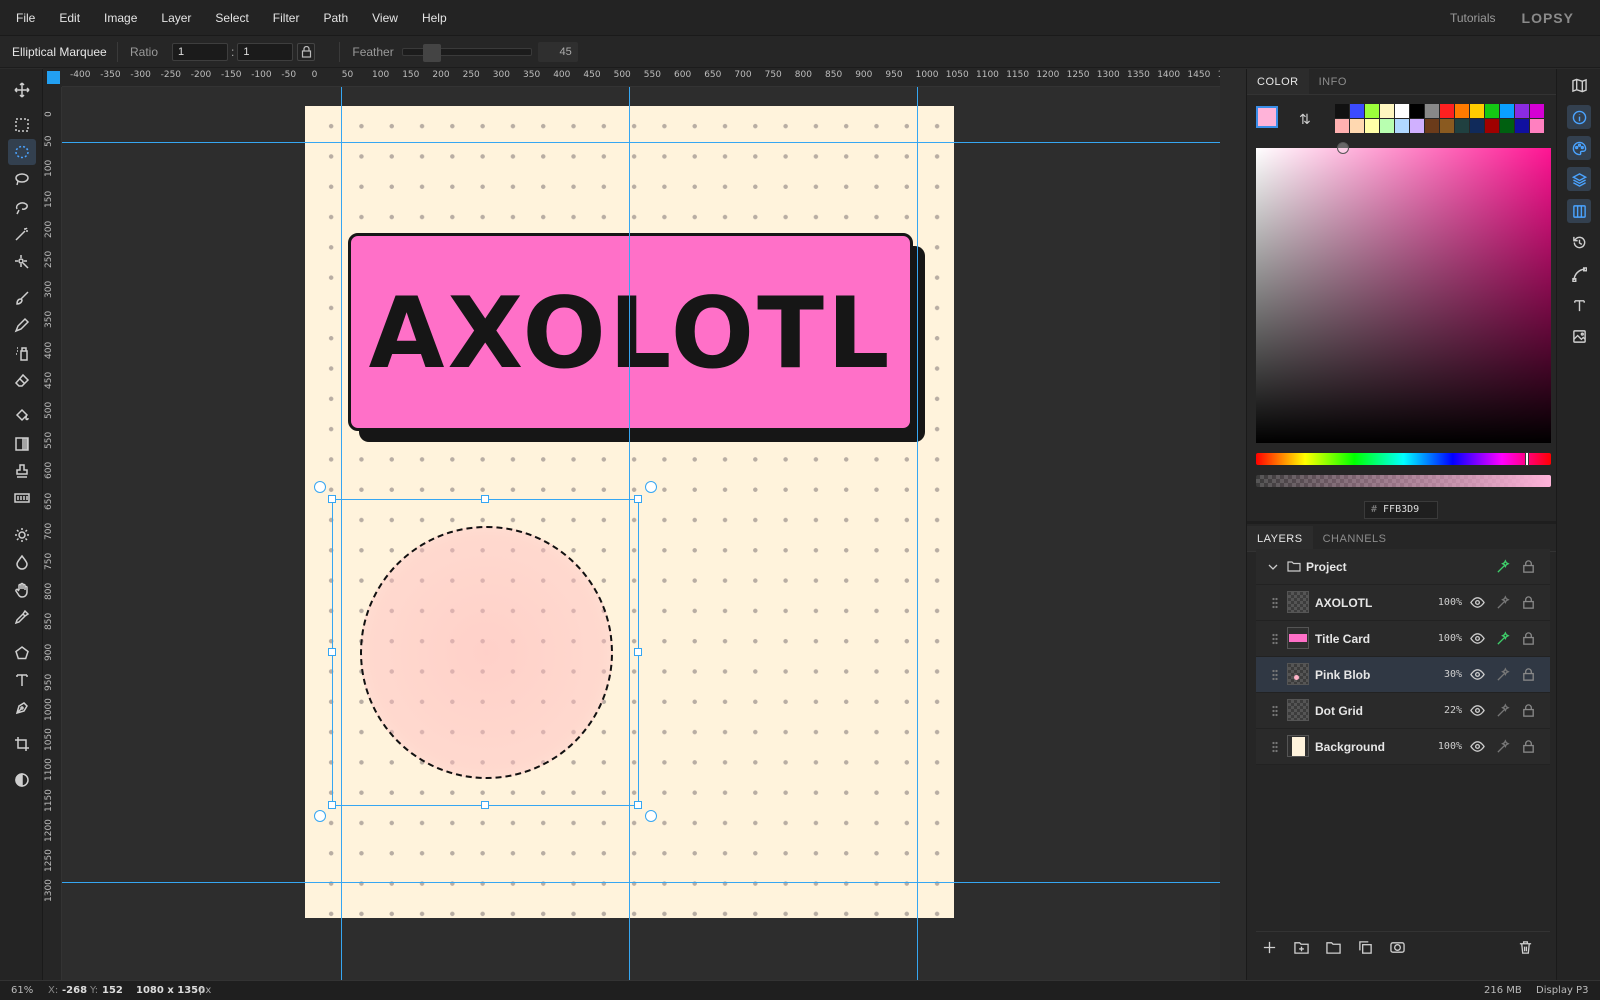 This screenshot has width=1600, height=1000. What do you see at coordinates (1355, 538) in the screenshot?
I see `tab-channels: CHANNELS` at bounding box center [1355, 538].